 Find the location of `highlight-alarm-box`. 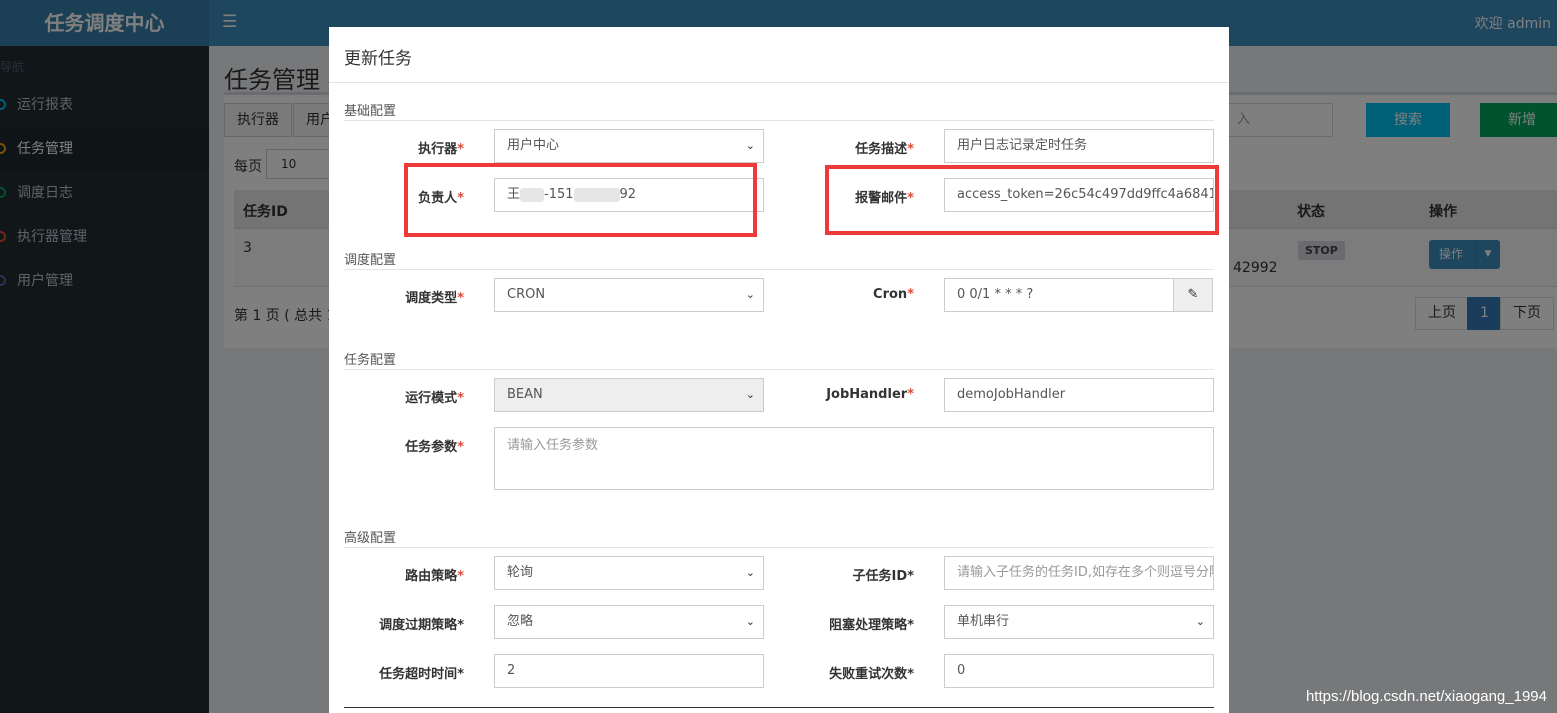

highlight-alarm-box is located at coordinates (1022, 200).